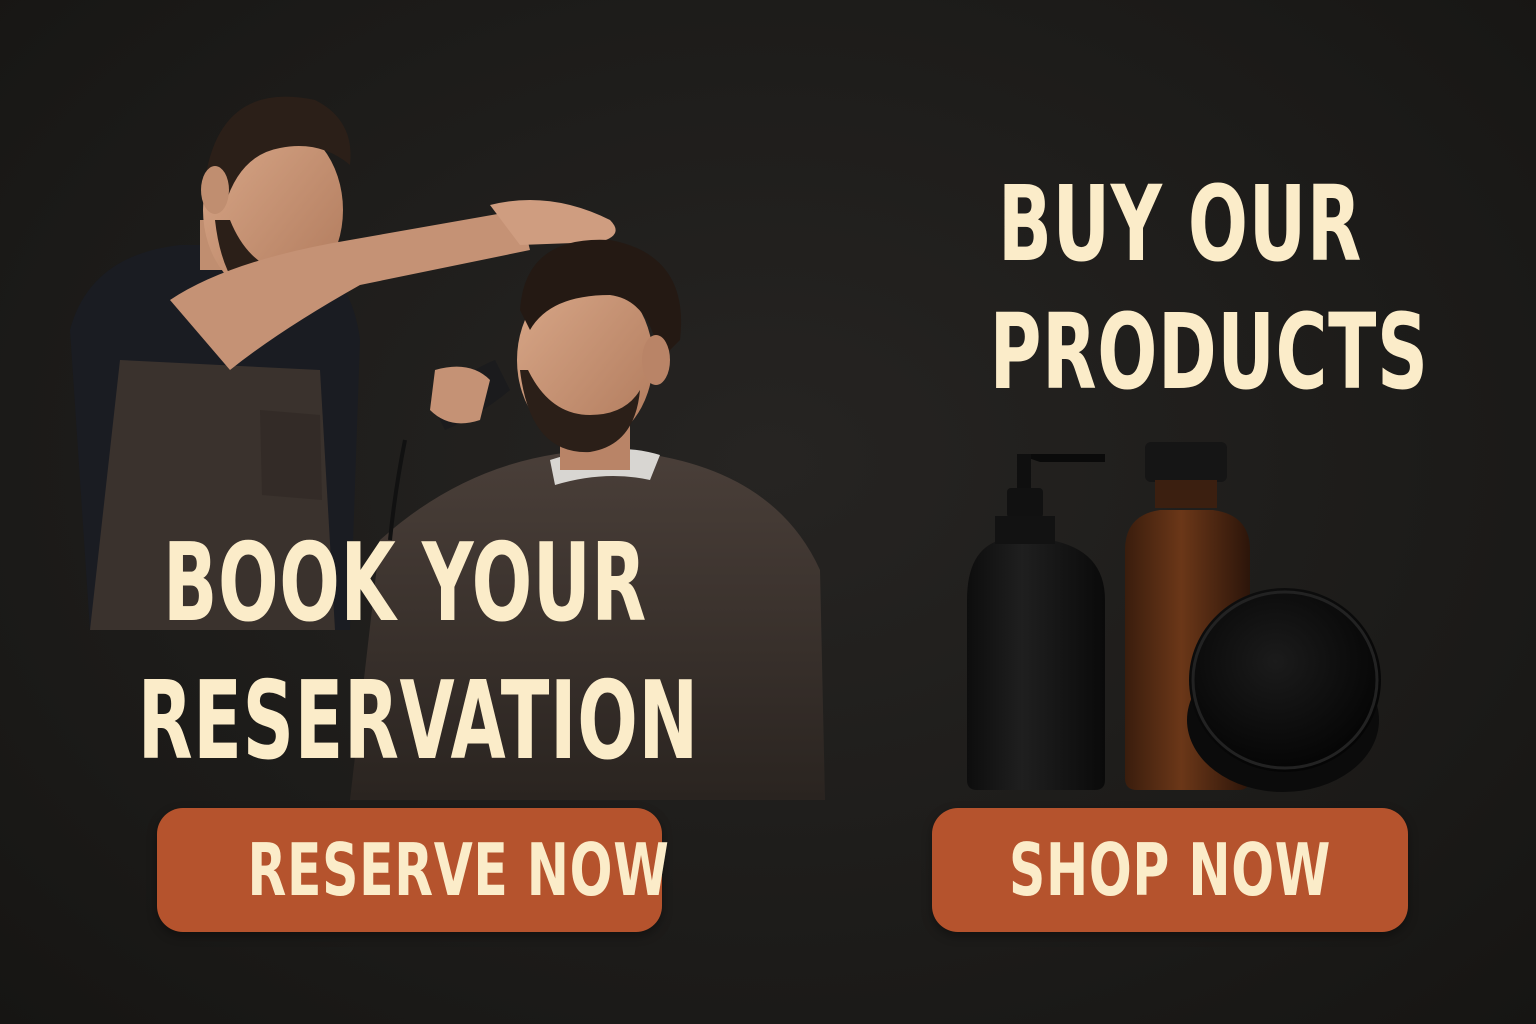  What do you see at coordinates (1185, 620) in the screenshot?
I see `products-image` at bounding box center [1185, 620].